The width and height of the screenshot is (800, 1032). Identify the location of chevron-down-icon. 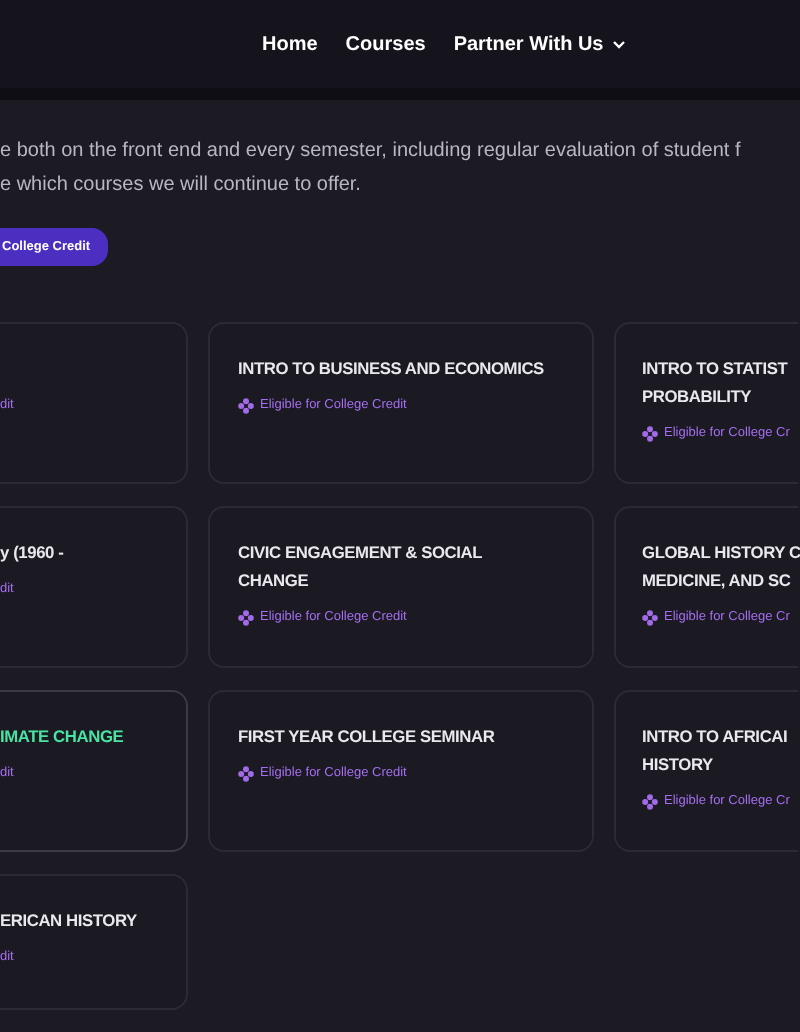
(618, 44).